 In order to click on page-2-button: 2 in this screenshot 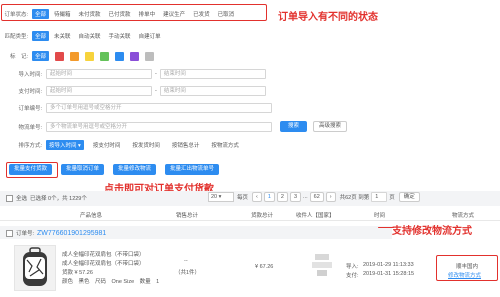, I will do `click(282, 197)`.